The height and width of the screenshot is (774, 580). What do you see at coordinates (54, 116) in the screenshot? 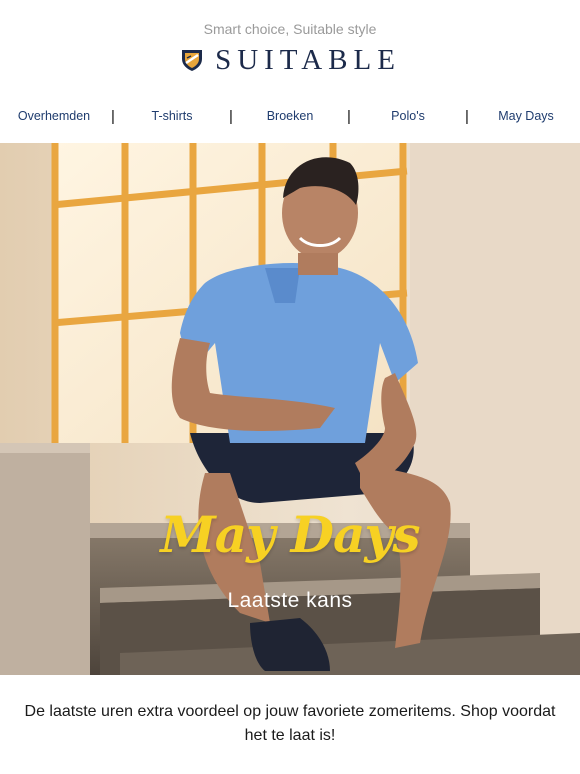
I see `nav-item-overhemden: Overhemden` at bounding box center [54, 116].